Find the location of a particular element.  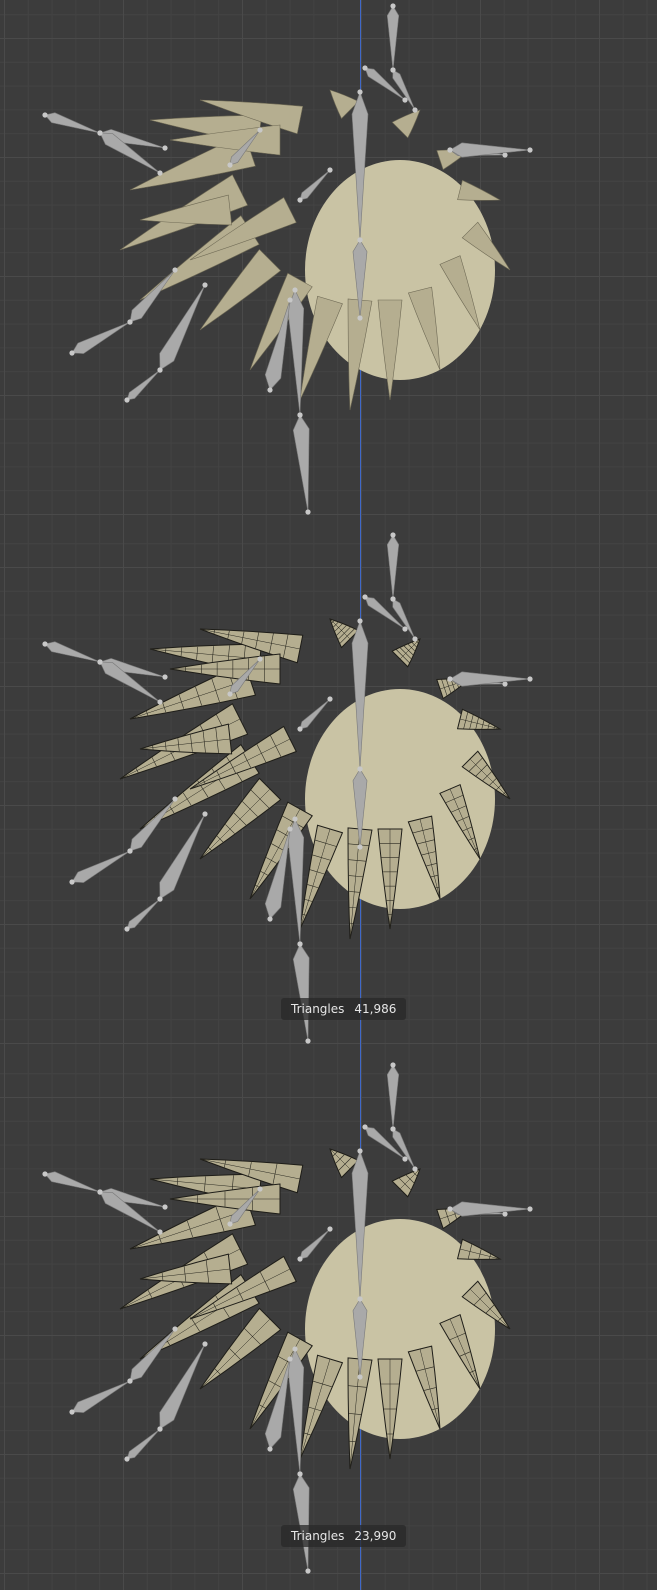

triangle-count-badge: Triangles 23,990 is located at coordinates (344, 1536).